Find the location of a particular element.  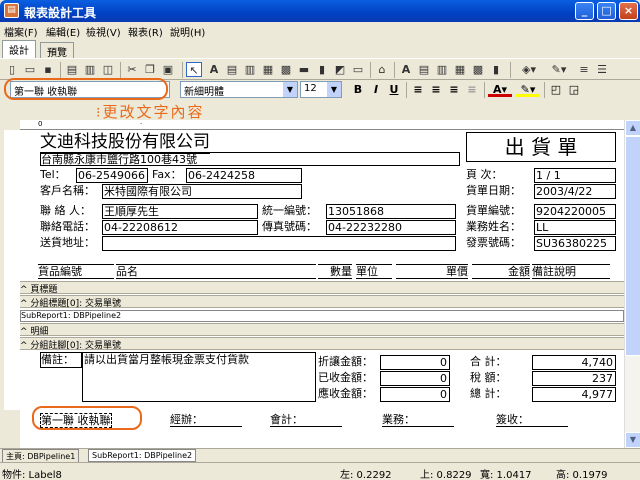

font-color-icon: A▾ is located at coordinates (500, 89).